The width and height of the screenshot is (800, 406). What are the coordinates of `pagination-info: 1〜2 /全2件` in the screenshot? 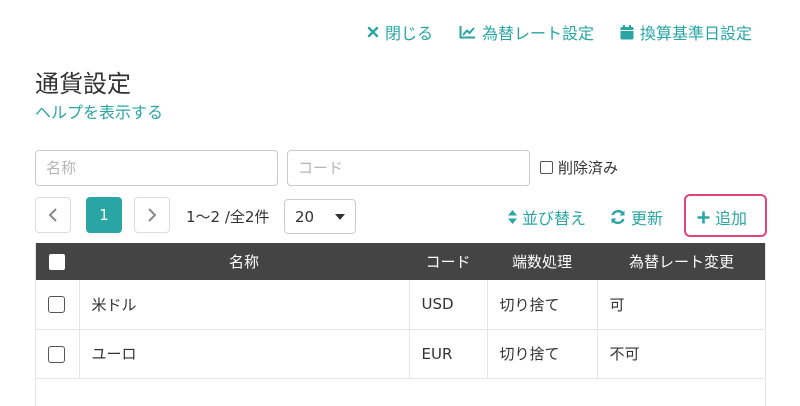 It's located at (228, 217).